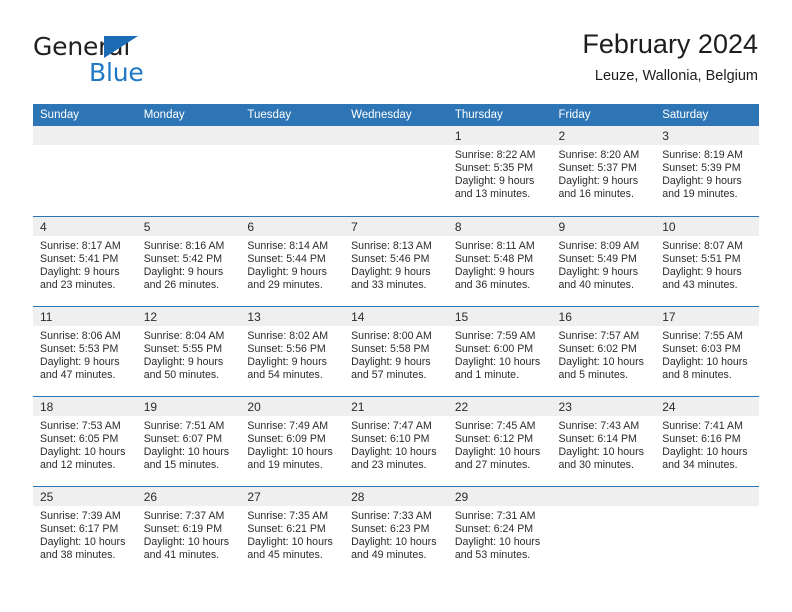  Describe the element at coordinates (116, 72) in the screenshot. I see `logo-text-blue: Blue` at that location.